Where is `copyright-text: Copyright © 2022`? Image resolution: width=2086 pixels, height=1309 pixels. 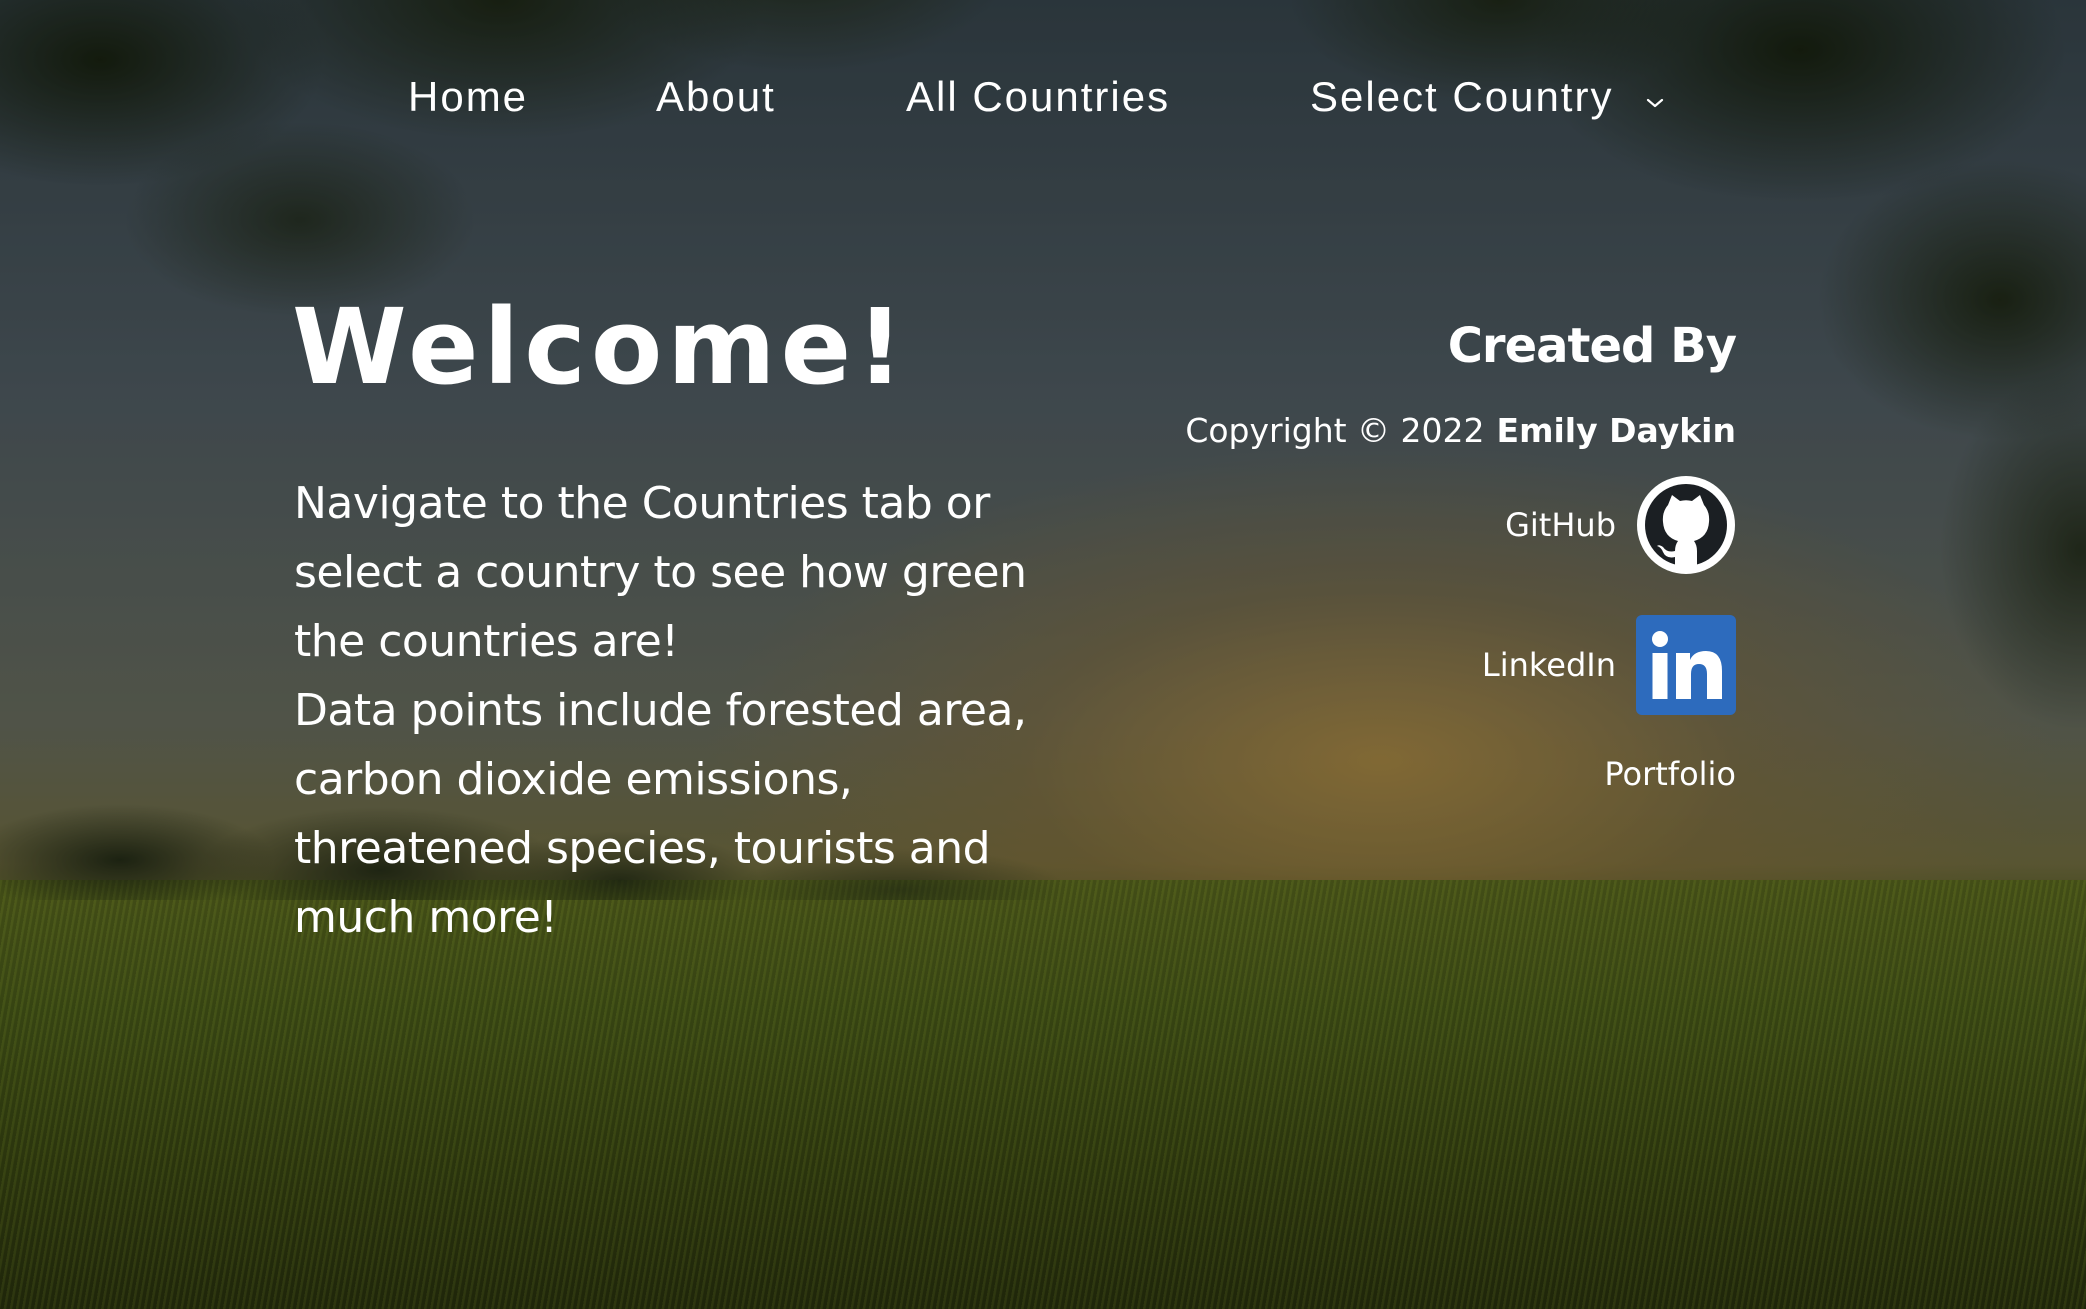 copyright-text: Copyright © 2022 is located at coordinates (1335, 430).